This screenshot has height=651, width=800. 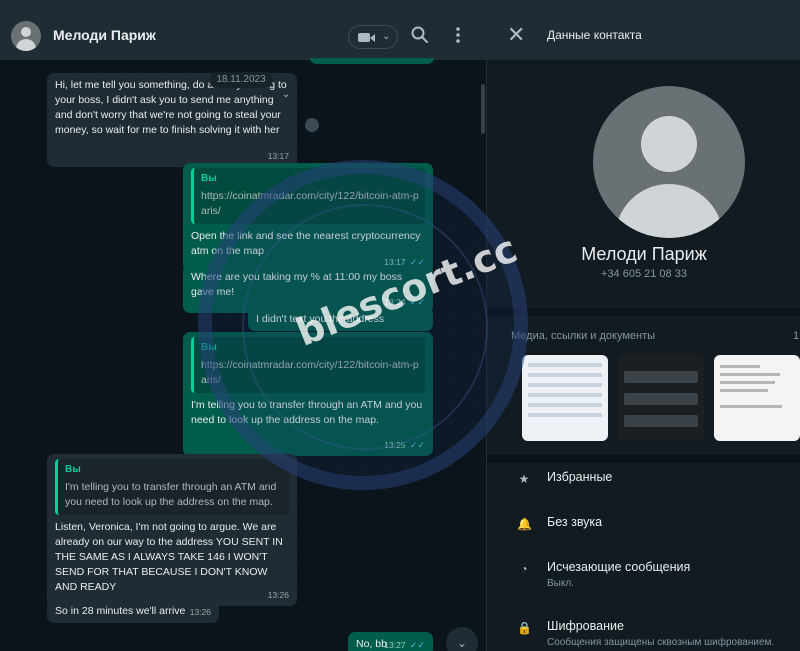 I want to click on chat-scrollbar, so click(x=483, y=109).